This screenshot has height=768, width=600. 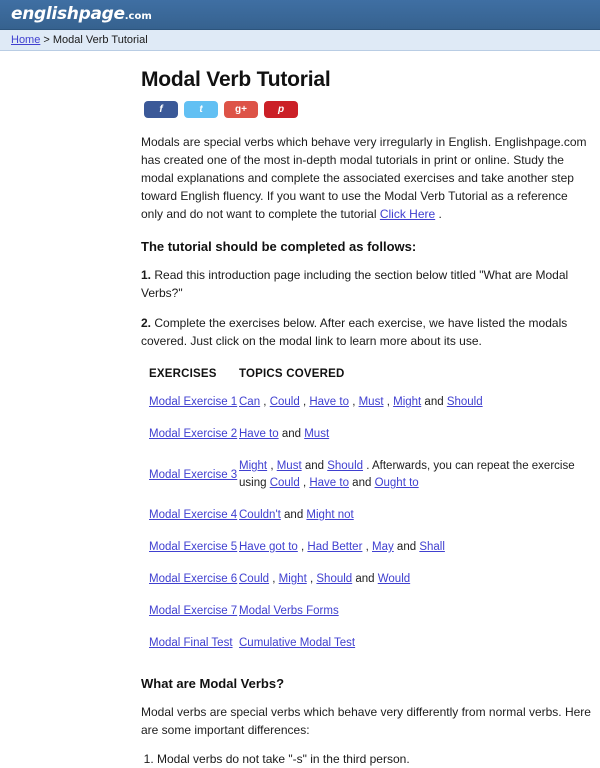 I want to click on modal-link: Had Better, so click(x=334, y=547).